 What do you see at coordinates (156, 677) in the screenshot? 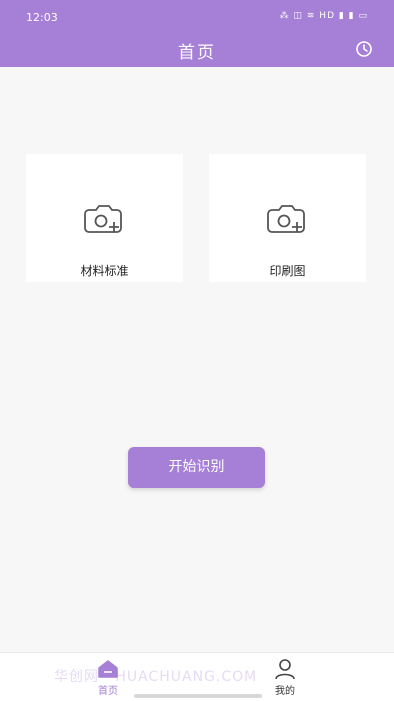
I see `watermark: 华创网 · HUACHUANG.COM` at bounding box center [156, 677].